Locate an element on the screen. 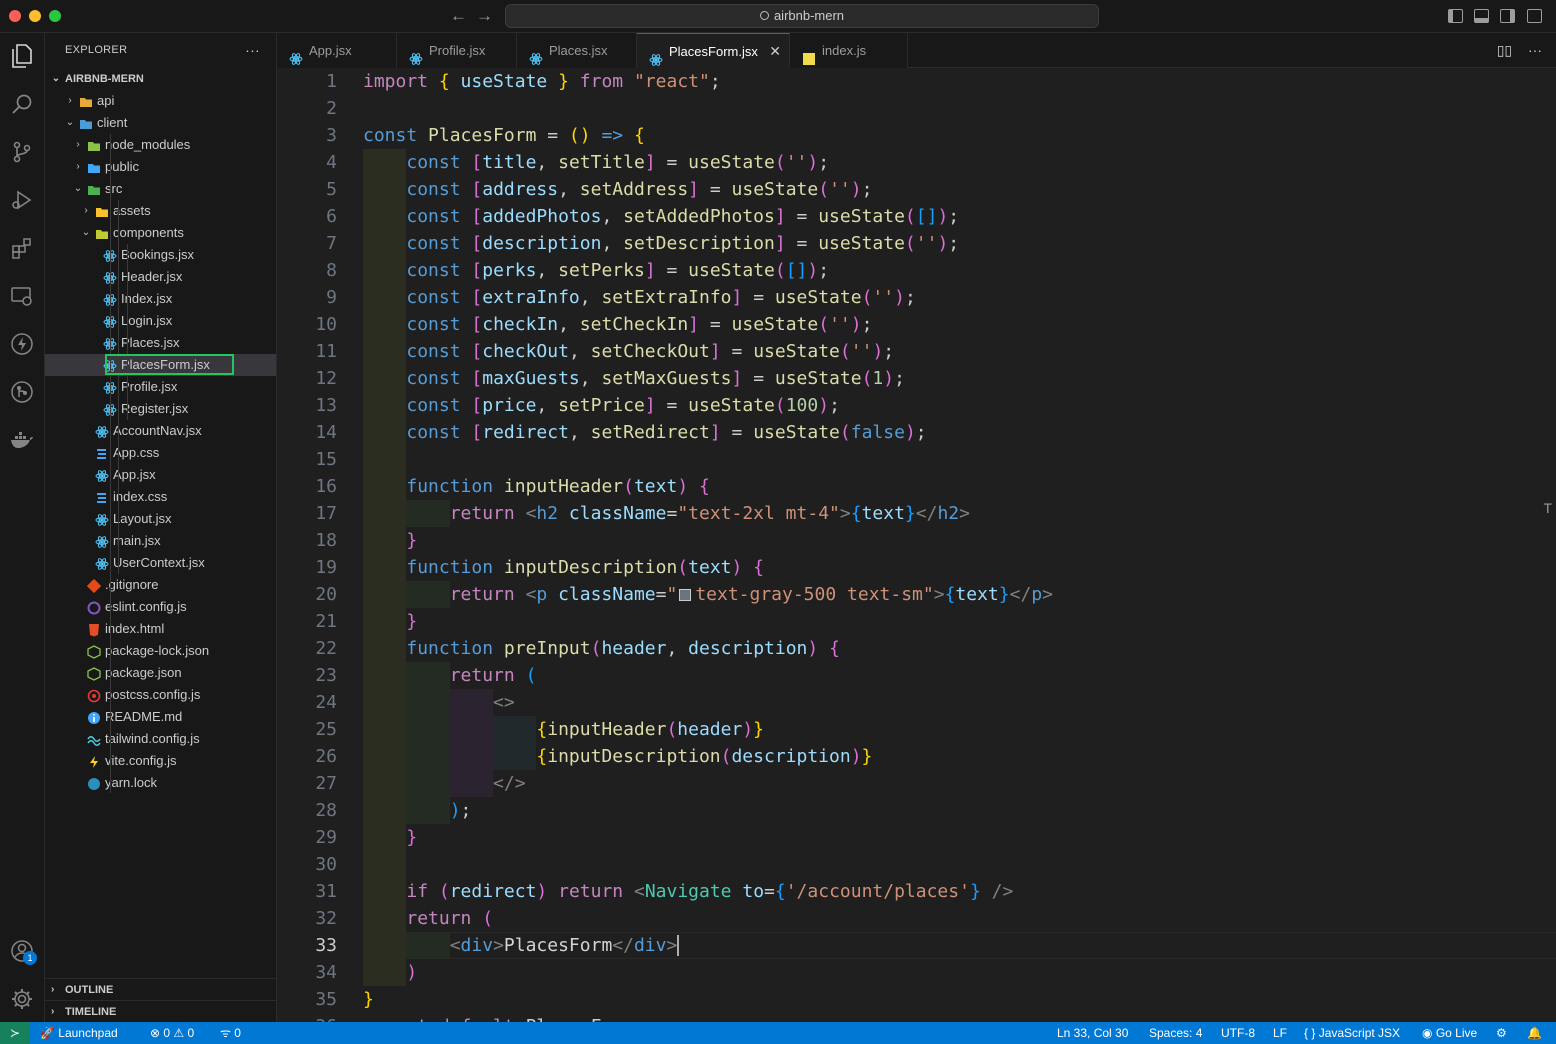 This screenshot has height=1044, width=1556. copilot-icon: ⚙ is located at coordinates (1501, 1033).